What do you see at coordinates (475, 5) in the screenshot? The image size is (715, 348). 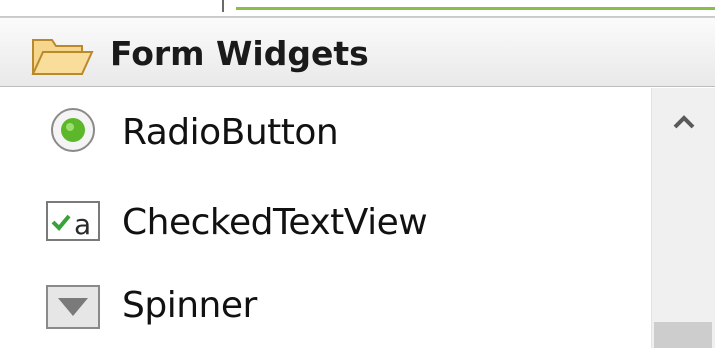 I see `selected-edge` at bounding box center [475, 5].